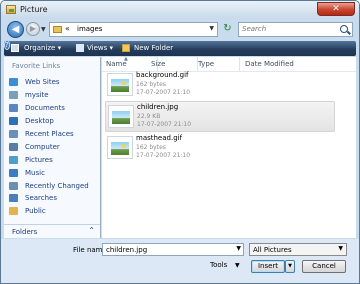  I want to click on sidebar-item-label: Searches, so click(41, 198).